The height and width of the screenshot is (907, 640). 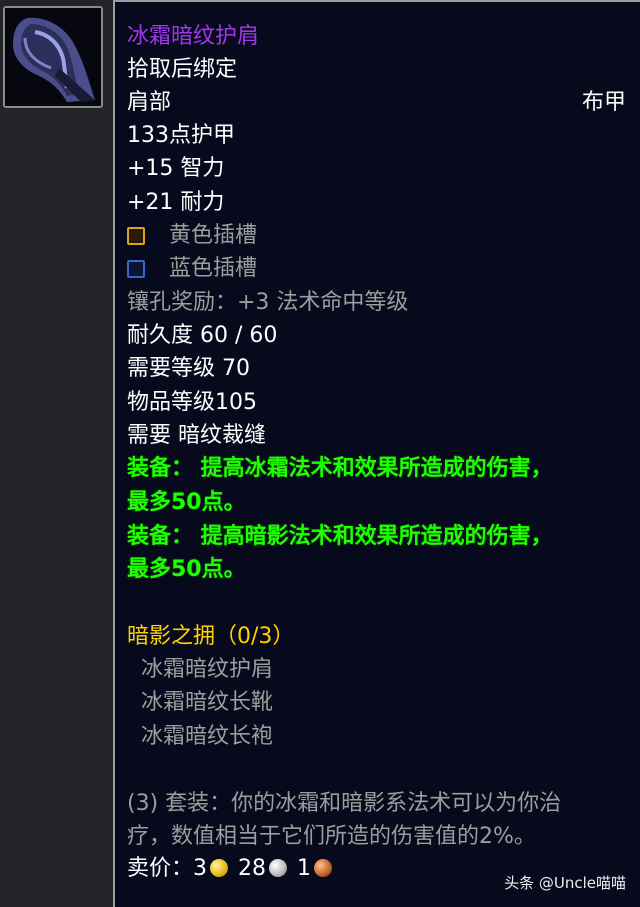 I want to click on sell-price: 卖价：3 28 1, so click(x=231, y=869).